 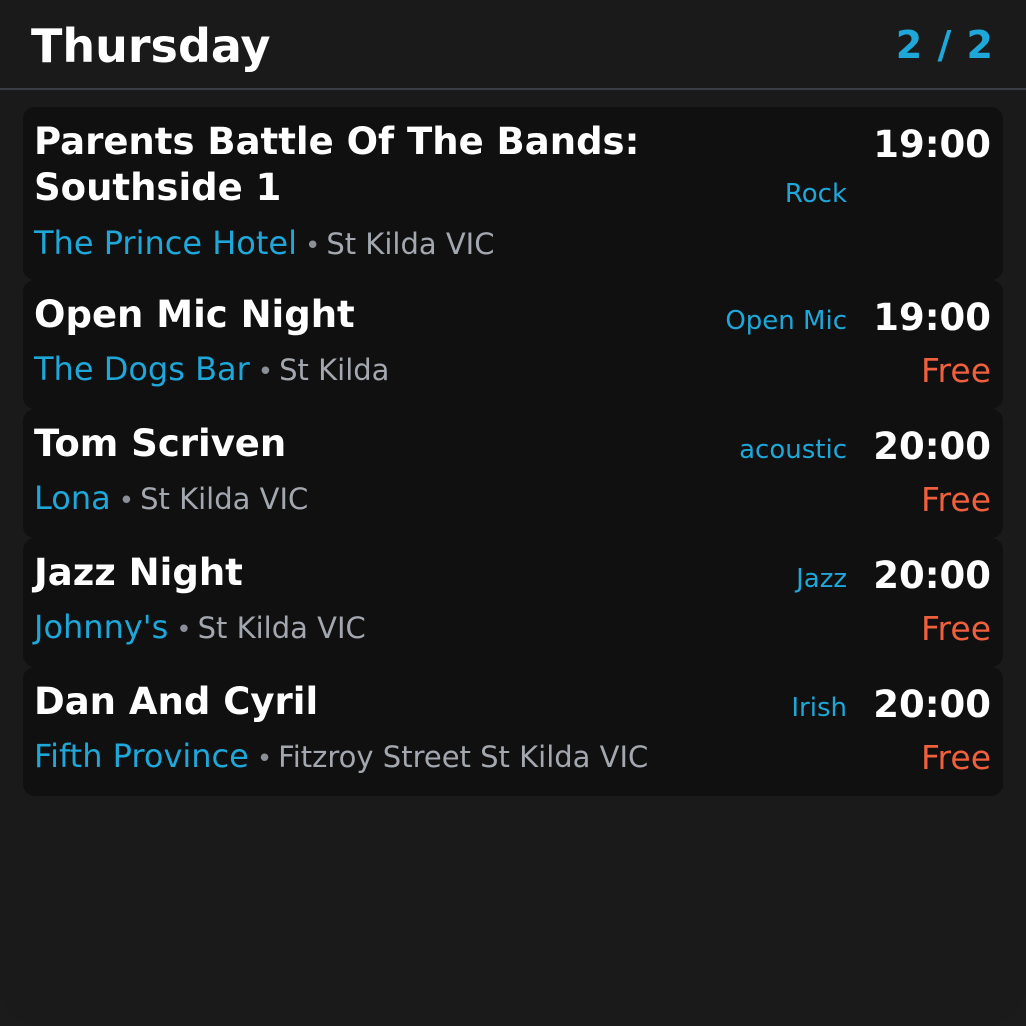 I want to click on event-venue-line: The Prince Hotel • St Kilda VIC, so click(x=264, y=244).